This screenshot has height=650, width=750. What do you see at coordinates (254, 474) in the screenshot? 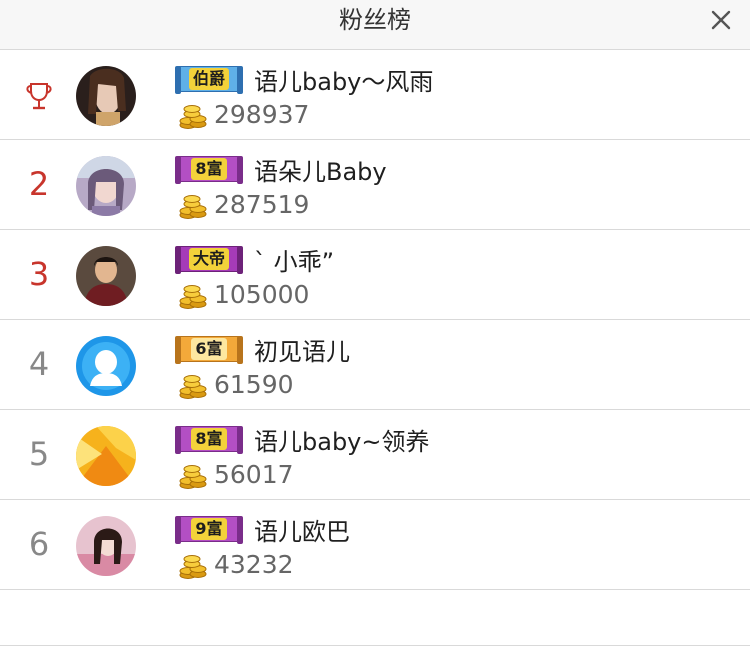
I see `coin-count: 56017` at bounding box center [254, 474].